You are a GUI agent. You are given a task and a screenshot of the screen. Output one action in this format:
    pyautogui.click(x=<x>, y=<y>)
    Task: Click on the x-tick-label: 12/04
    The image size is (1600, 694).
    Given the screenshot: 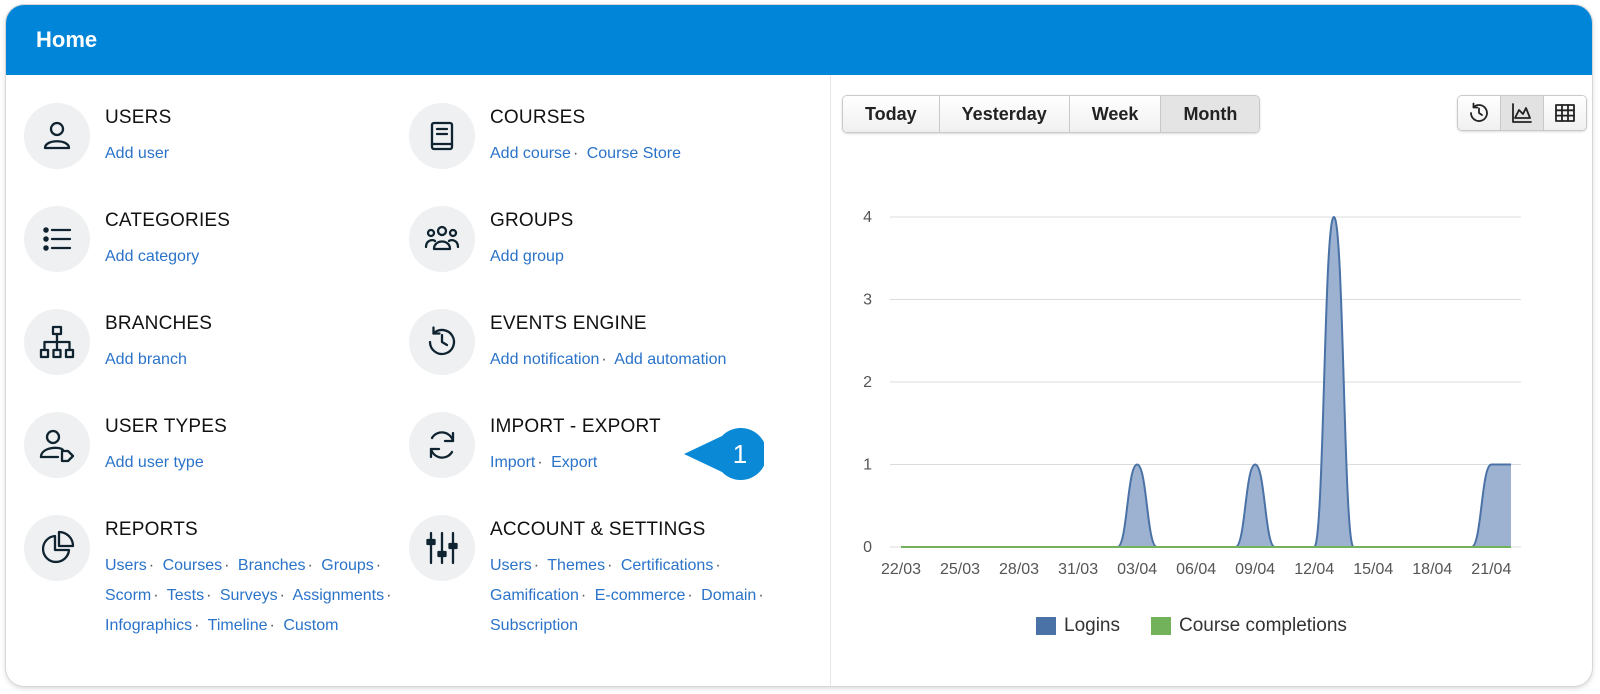 What is the action you would take?
    pyautogui.click(x=1314, y=569)
    